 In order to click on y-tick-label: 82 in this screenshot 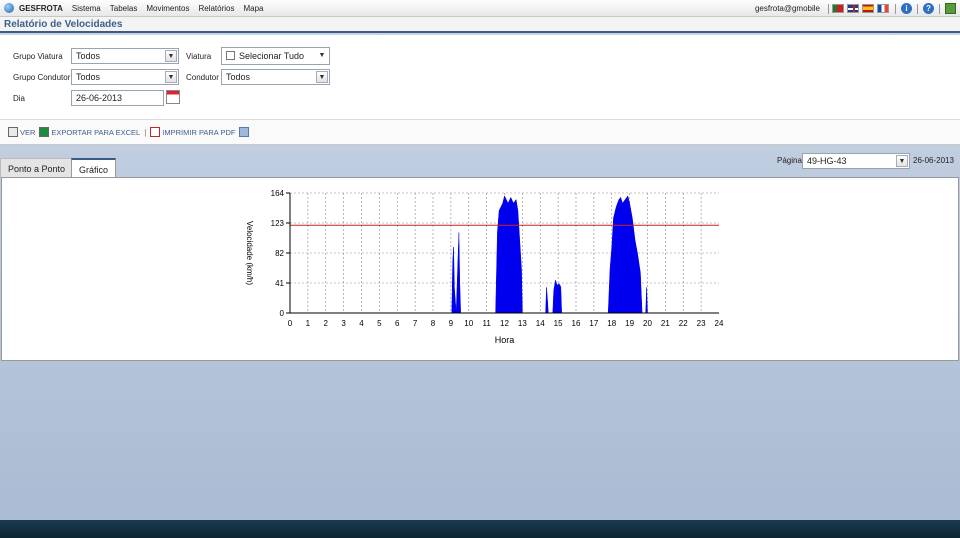, I will do `click(279, 253)`.